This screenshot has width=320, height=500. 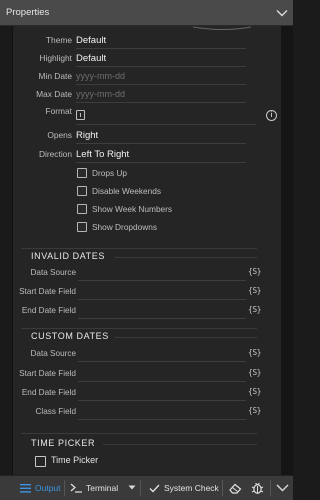 I want to click on system-check-button: System Check, so click(x=184, y=488).